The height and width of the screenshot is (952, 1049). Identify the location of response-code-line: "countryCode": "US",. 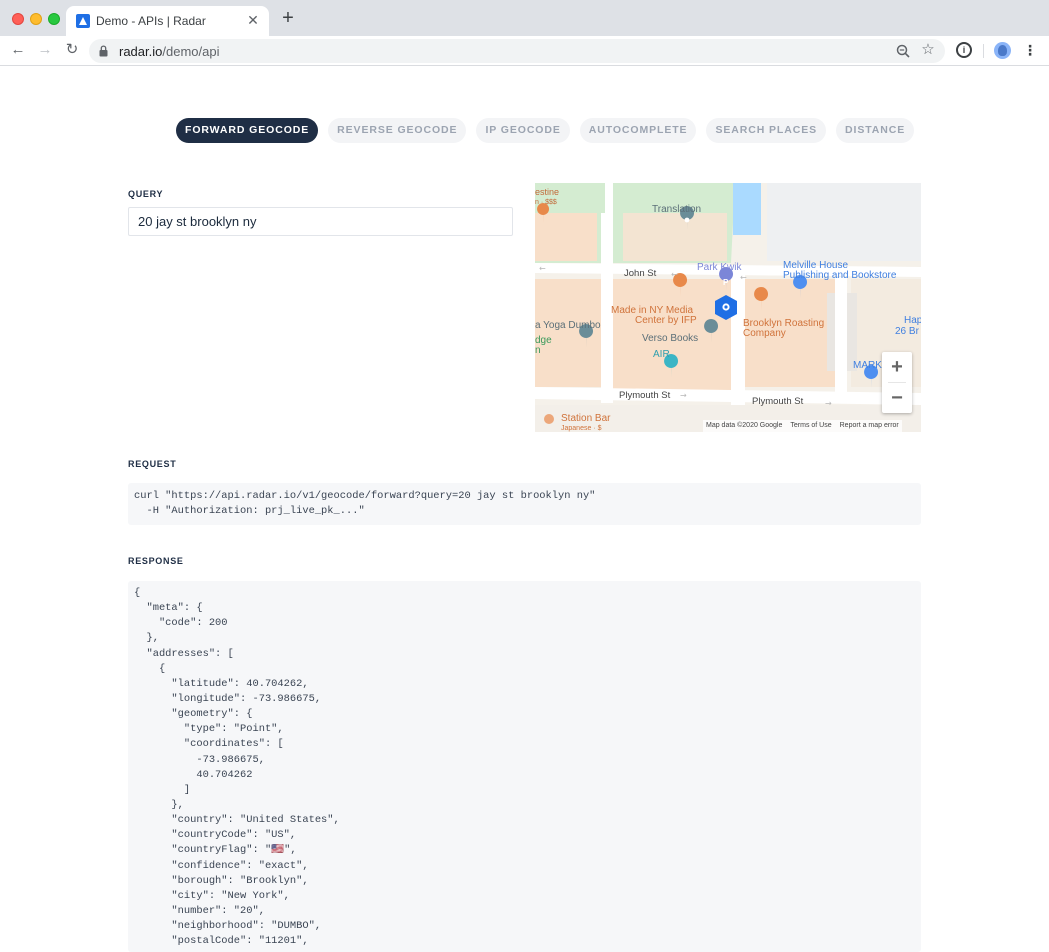
(215, 835).